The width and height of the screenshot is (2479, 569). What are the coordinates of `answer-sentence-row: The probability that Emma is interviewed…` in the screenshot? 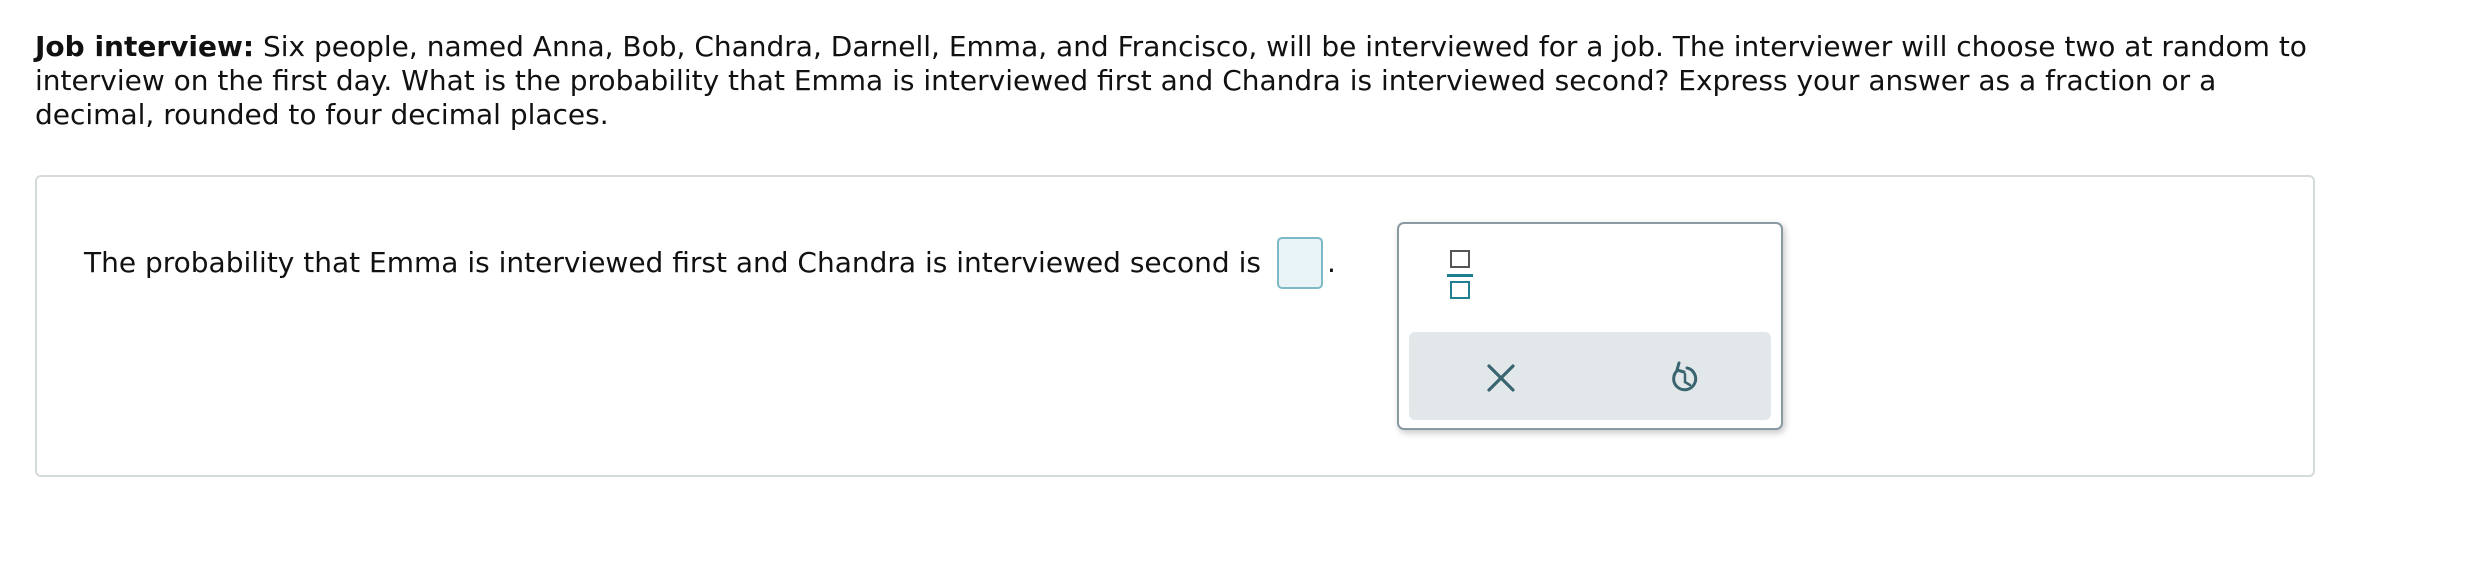 It's located at (710, 263).